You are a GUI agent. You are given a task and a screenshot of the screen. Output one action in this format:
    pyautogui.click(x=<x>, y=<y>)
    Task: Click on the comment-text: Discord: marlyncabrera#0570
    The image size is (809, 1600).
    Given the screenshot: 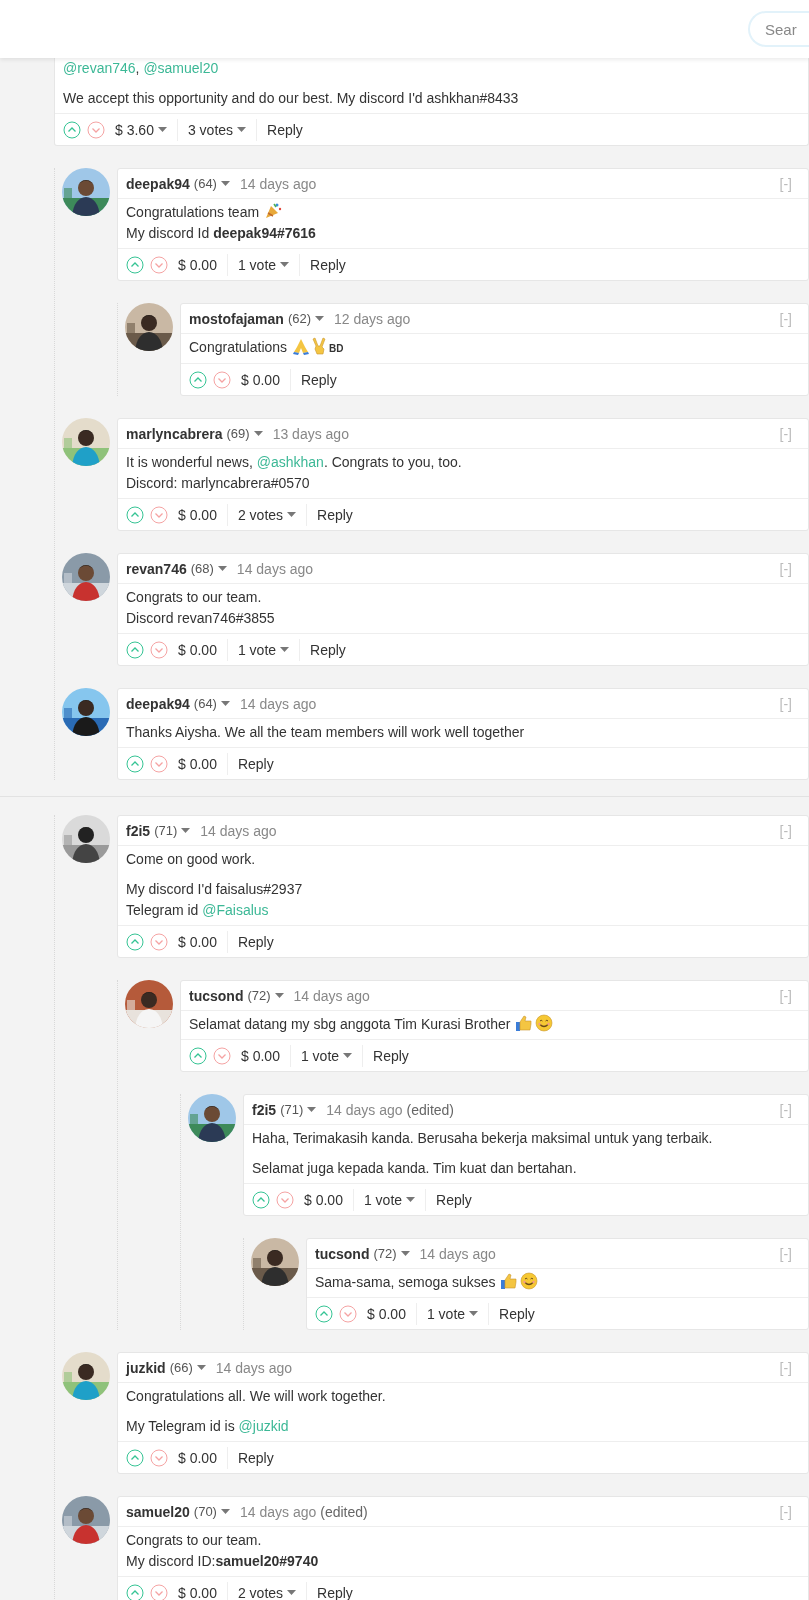 What is the action you would take?
    pyautogui.click(x=218, y=483)
    